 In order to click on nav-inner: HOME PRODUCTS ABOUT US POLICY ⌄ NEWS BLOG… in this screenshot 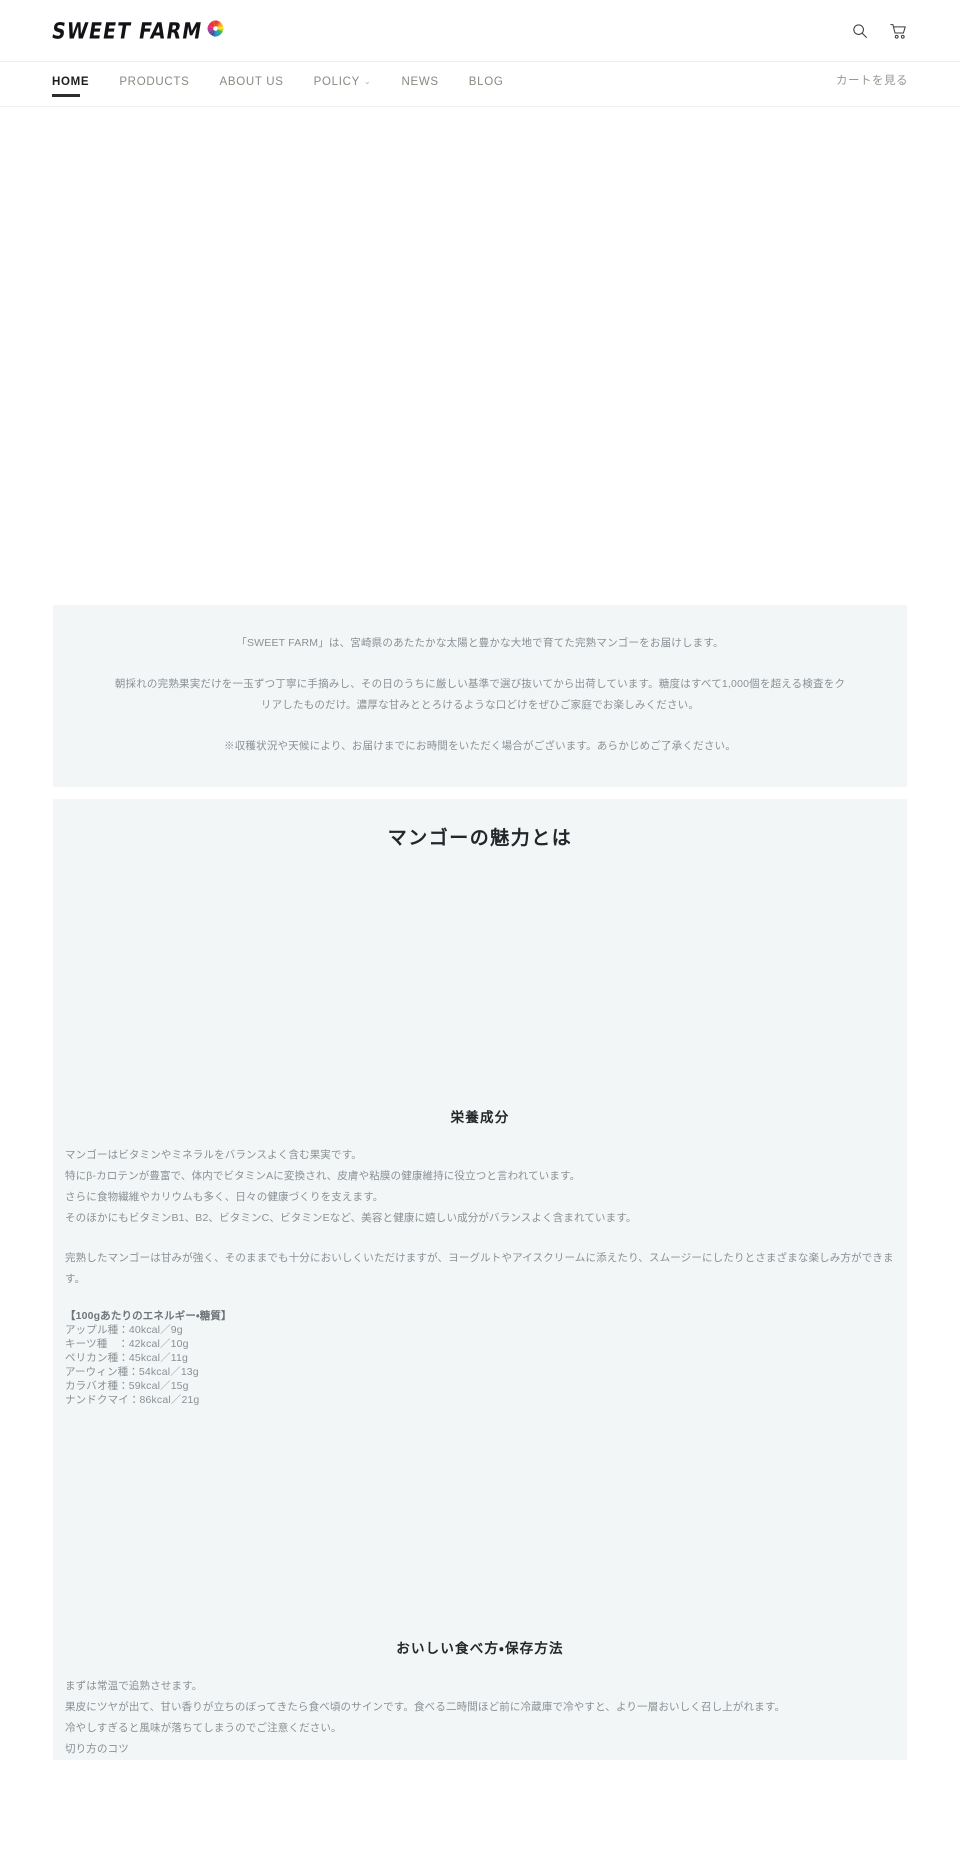, I will do `click(480, 84)`.